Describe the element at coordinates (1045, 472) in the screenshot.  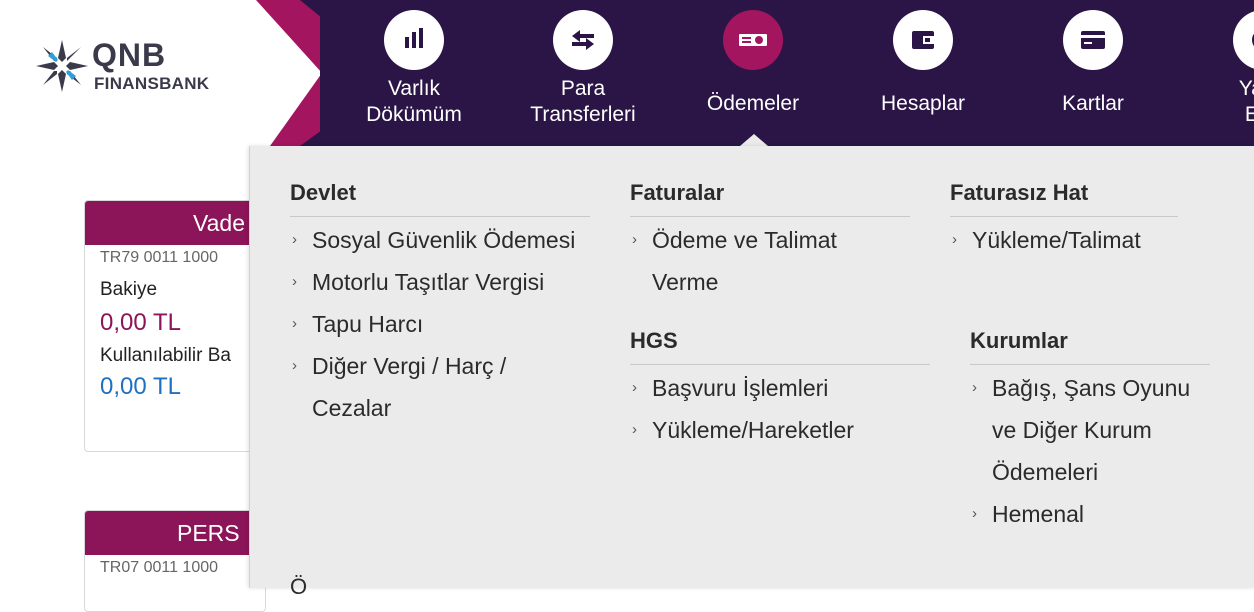
I see `menu-link-bagis-cont-2: Ödemeleri` at that location.